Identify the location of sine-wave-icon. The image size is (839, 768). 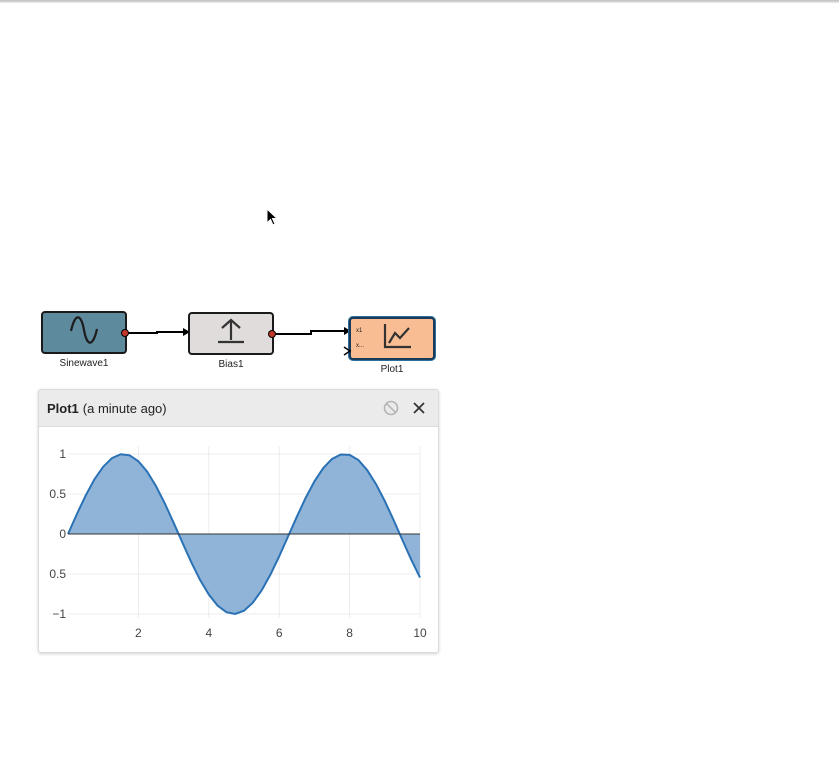
(84, 332).